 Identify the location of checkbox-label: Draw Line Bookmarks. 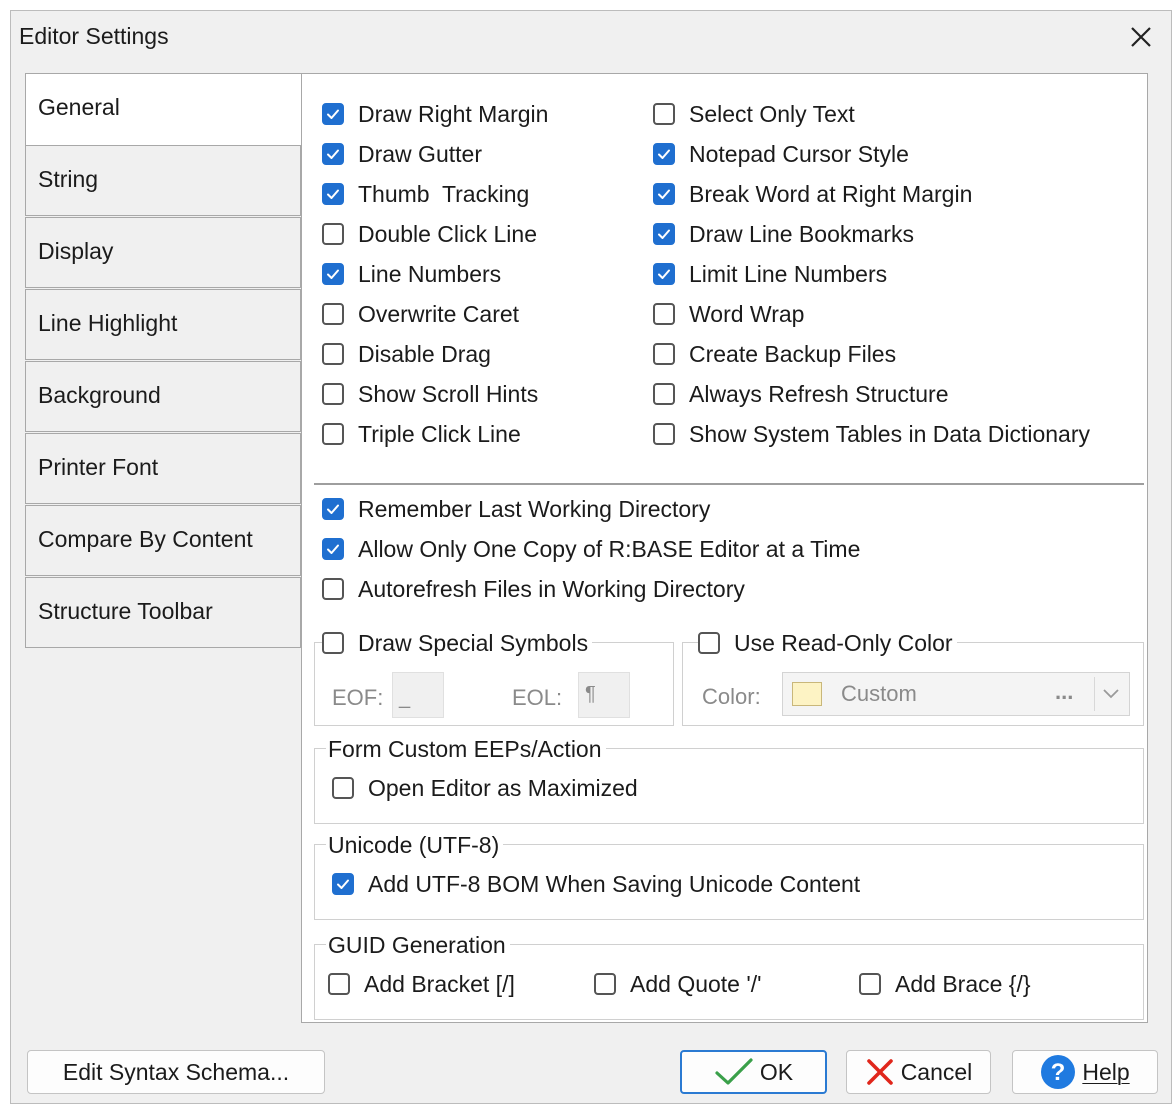
(801, 233).